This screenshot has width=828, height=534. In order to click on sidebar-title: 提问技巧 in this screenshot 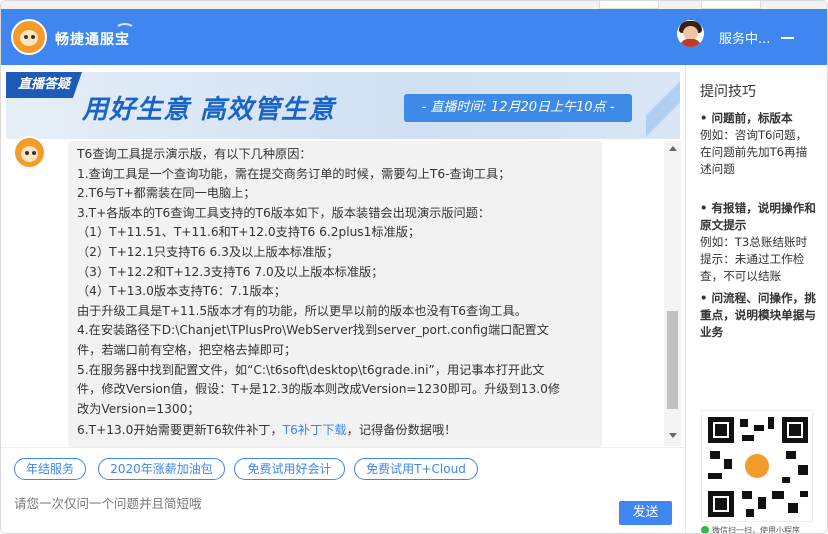, I will do `click(728, 92)`.